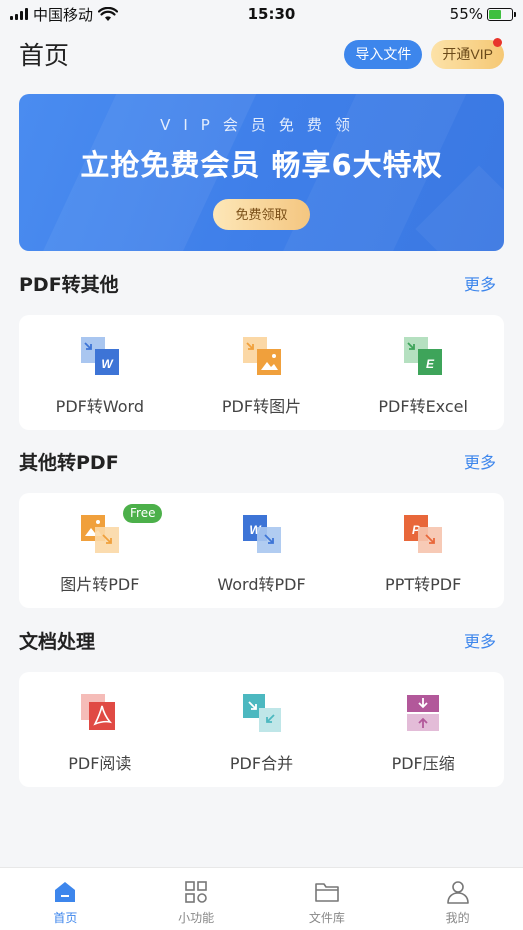  What do you see at coordinates (69, 462) in the screenshot?
I see `section-title: 其他转PDF` at bounding box center [69, 462].